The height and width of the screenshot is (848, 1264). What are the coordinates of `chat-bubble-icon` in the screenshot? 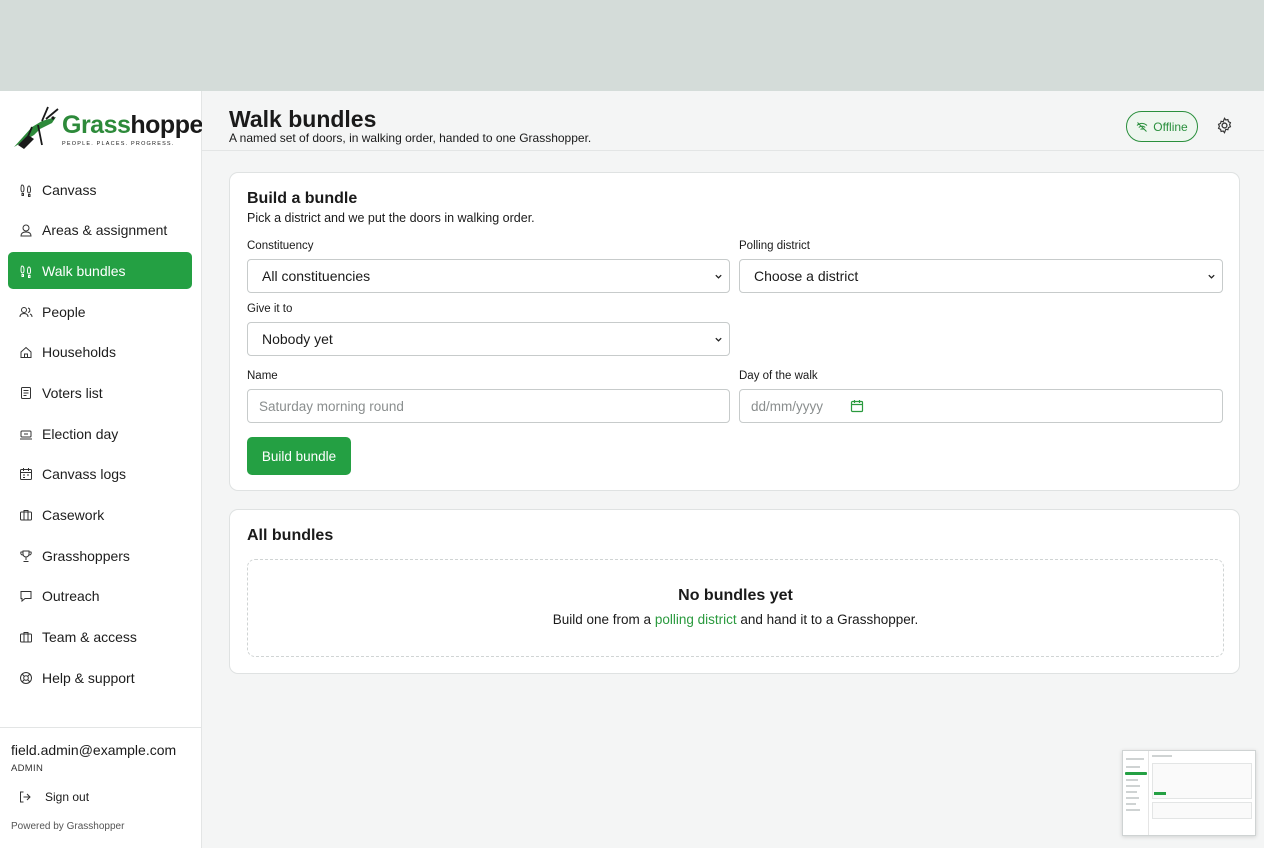 It's located at (25, 596).